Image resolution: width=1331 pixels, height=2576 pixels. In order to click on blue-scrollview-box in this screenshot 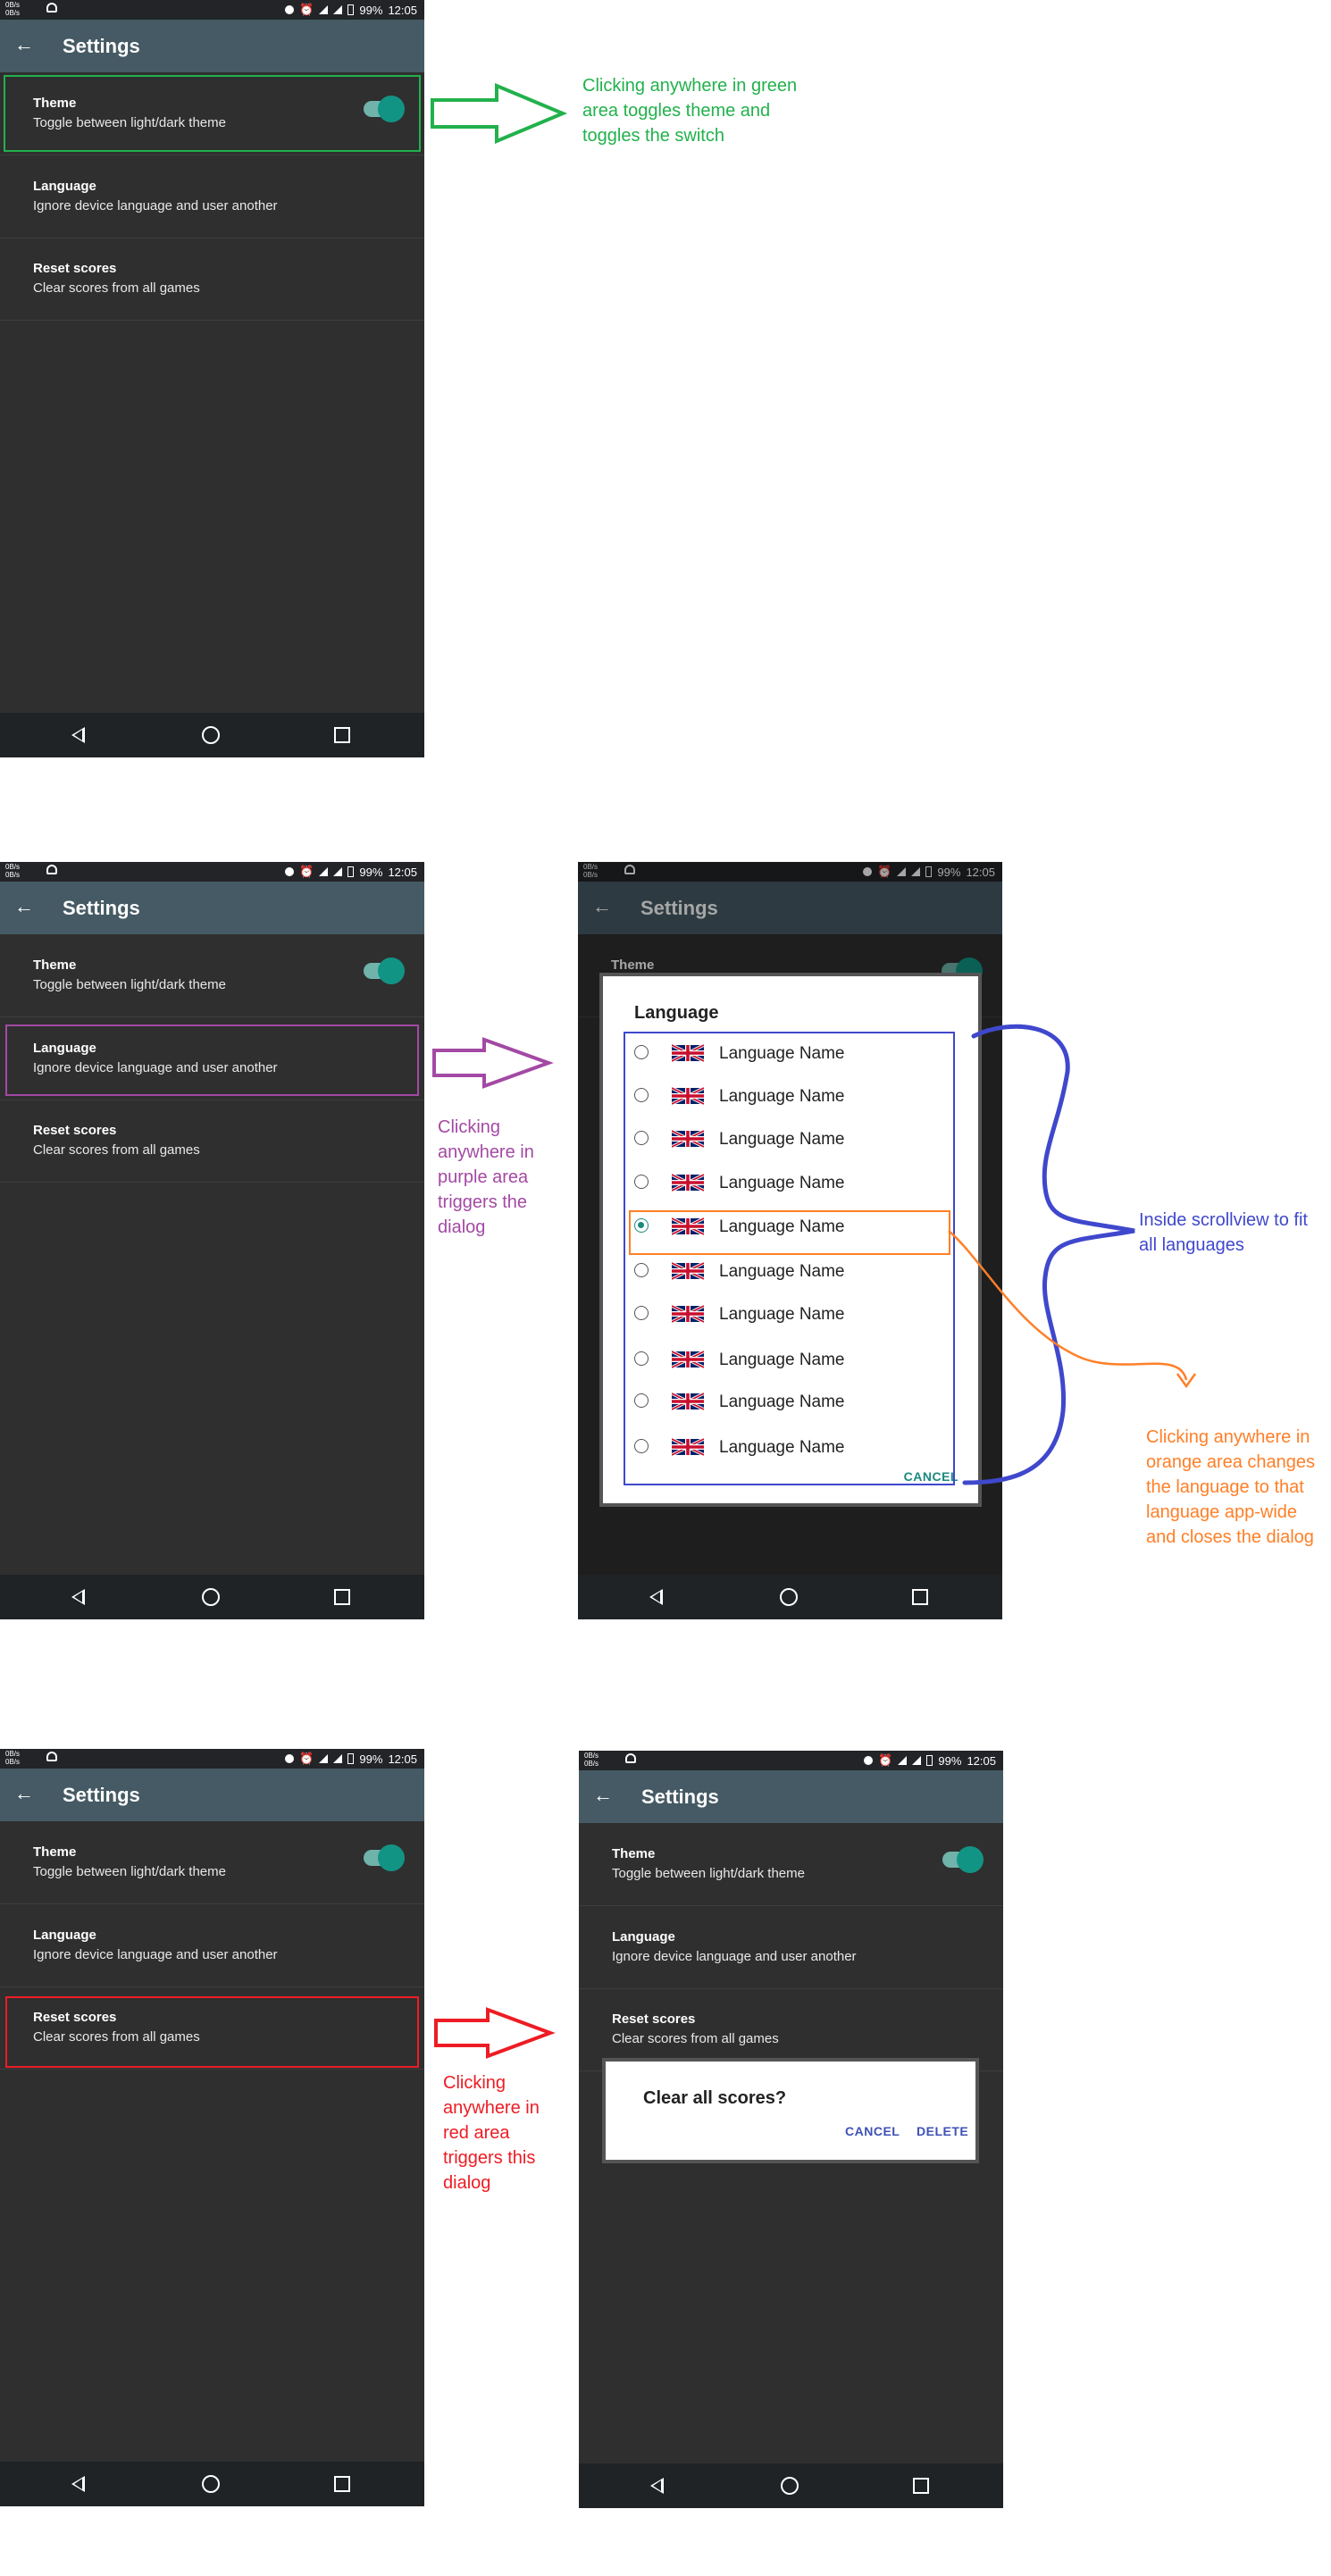, I will do `click(789, 1259)`.